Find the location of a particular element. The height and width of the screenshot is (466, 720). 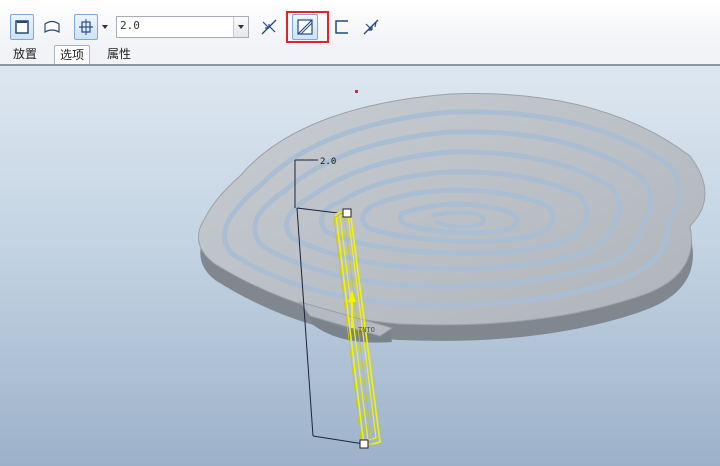

flip-direction-button is located at coordinates (269, 27).